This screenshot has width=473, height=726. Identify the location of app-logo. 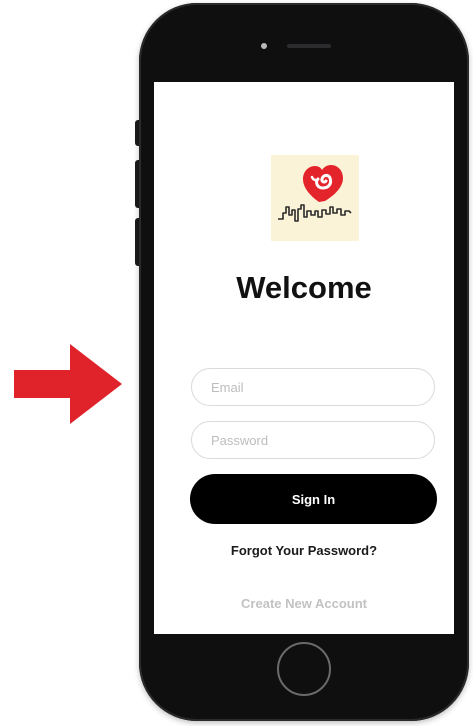
(315, 198).